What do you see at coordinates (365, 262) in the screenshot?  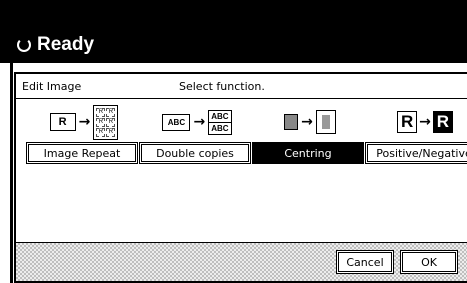 I see `cancel-button: Cancel` at bounding box center [365, 262].